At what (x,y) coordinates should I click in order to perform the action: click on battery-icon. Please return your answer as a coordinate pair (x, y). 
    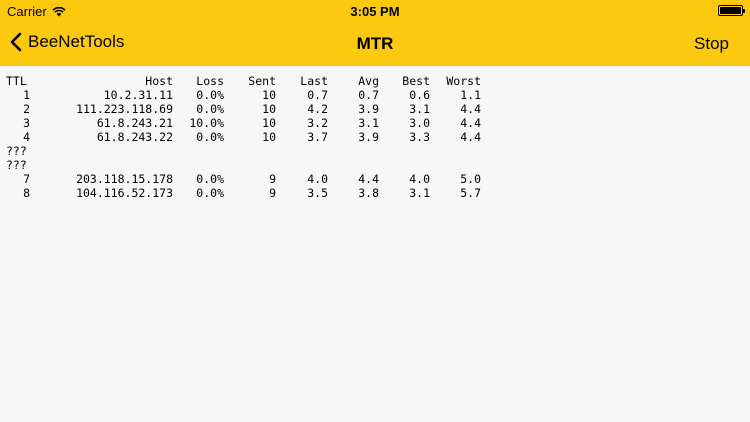
    Looking at the image, I should click on (731, 10).